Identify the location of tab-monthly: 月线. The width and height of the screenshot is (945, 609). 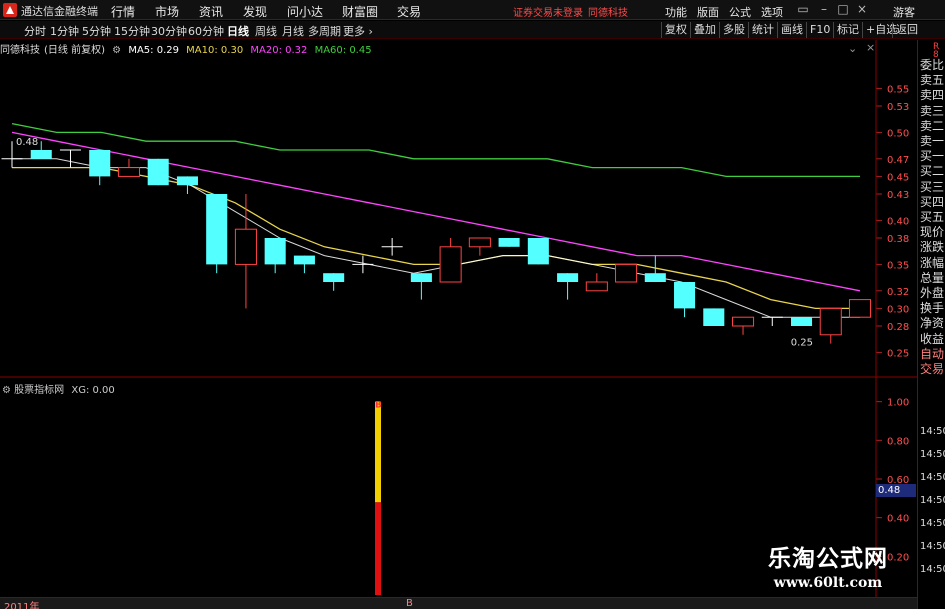
(293, 31).